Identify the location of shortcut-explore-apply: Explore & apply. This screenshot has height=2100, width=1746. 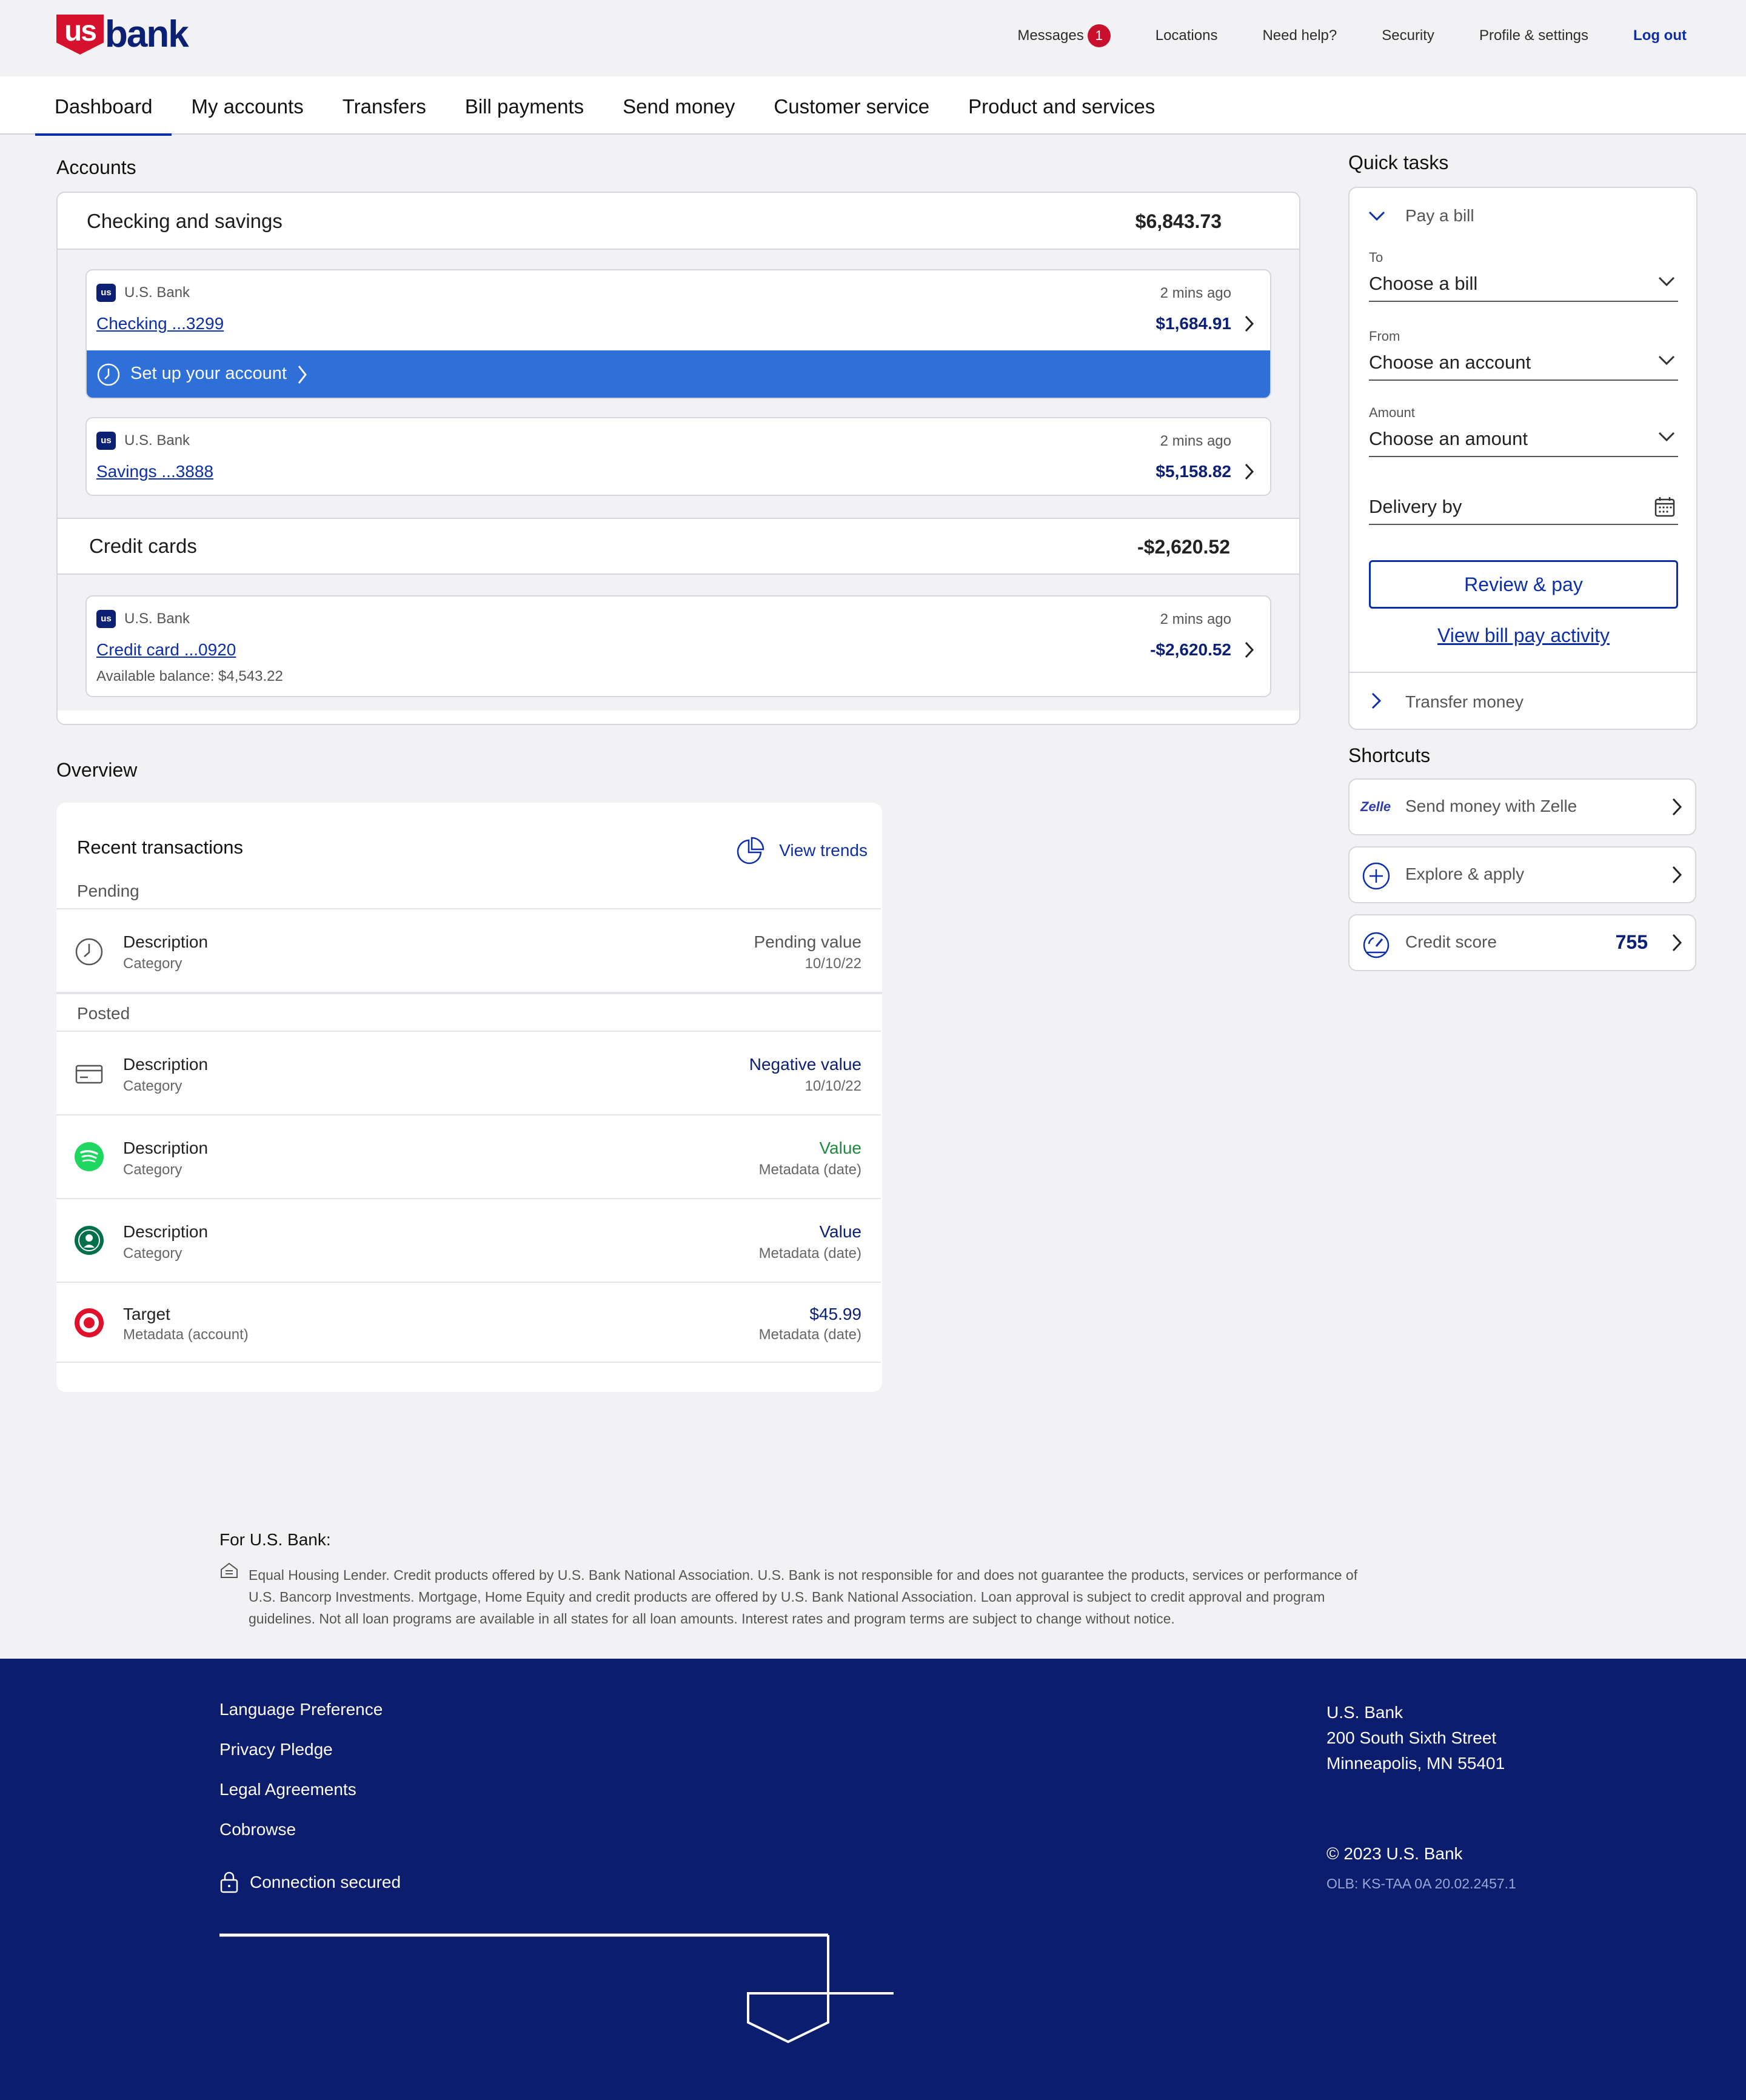
(1522, 874).